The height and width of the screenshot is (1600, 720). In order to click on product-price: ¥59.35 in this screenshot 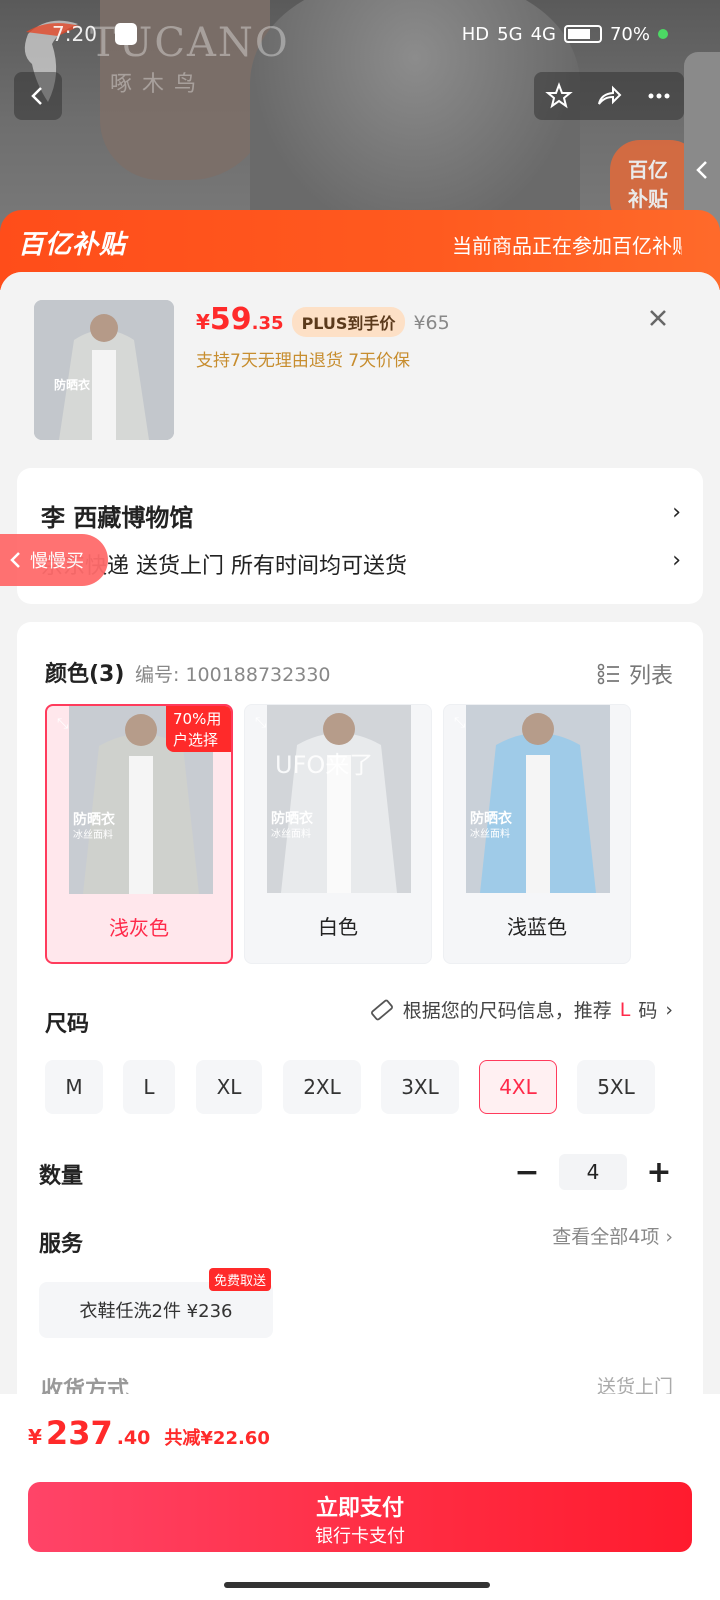, I will do `click(240, 319)`.